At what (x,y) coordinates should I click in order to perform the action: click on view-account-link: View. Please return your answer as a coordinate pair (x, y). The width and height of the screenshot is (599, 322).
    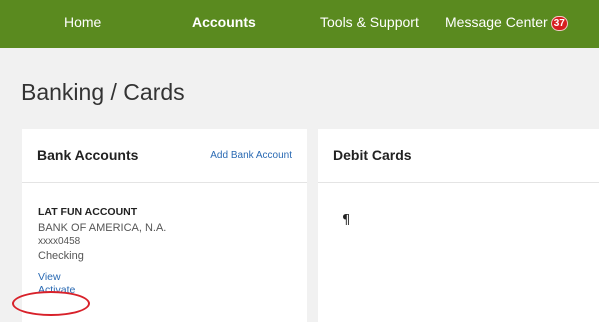
    Looking at the image, I should click on (102, 277).